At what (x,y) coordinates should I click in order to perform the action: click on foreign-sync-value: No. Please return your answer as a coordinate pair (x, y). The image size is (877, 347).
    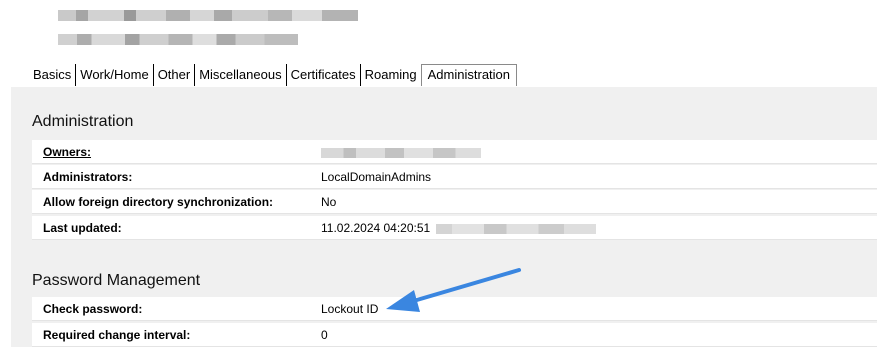
    Looking at the image, I should click on (329, 202).